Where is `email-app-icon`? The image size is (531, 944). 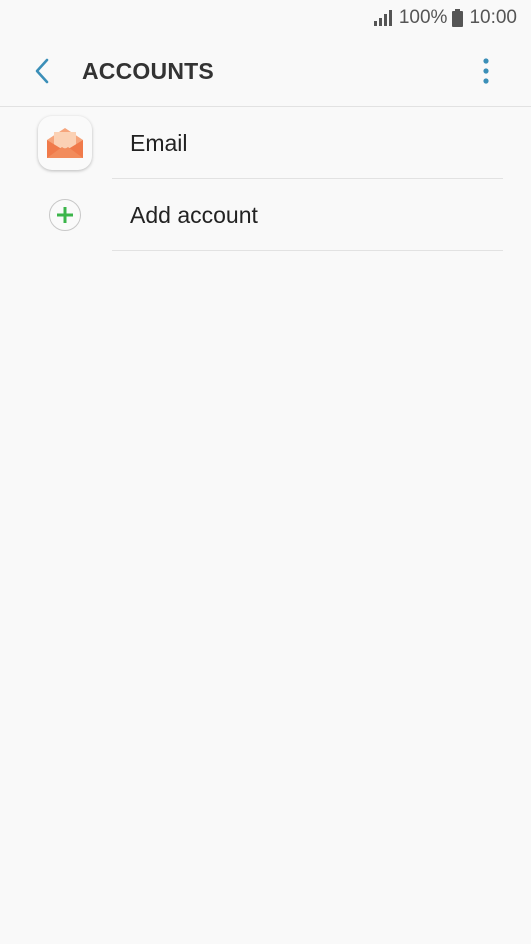 email-app-icon is located at coordinates (65, 143).